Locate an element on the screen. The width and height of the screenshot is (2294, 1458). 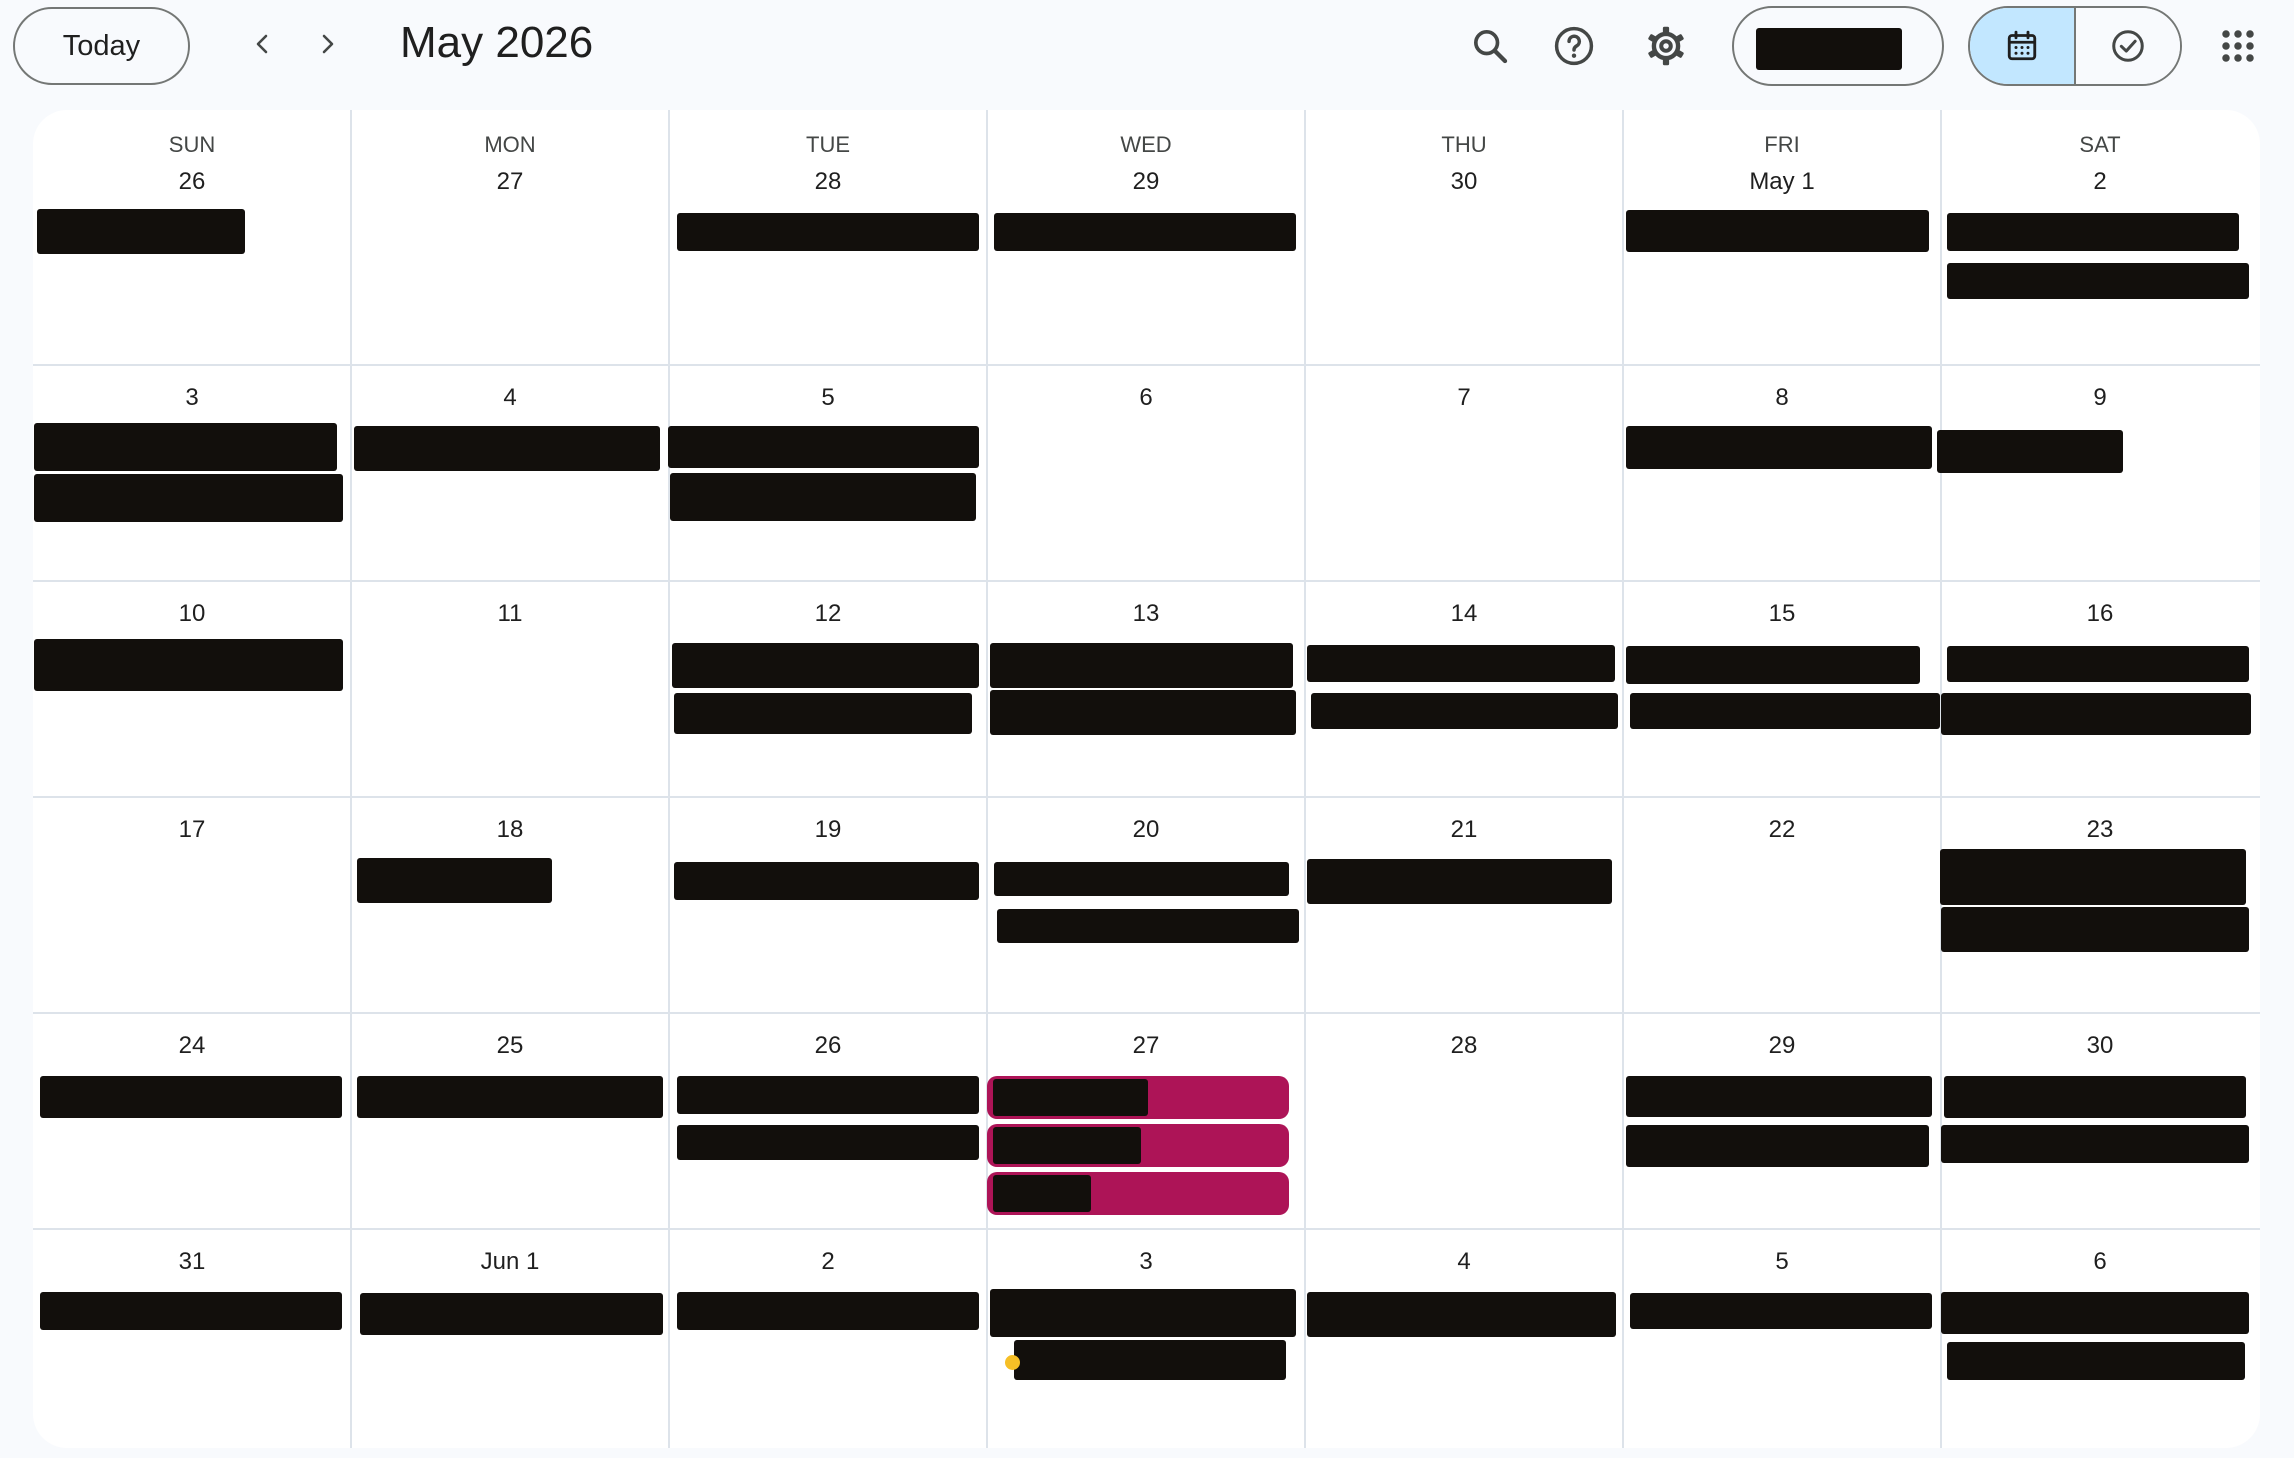
help-button is located at coordinates (1574, 46).